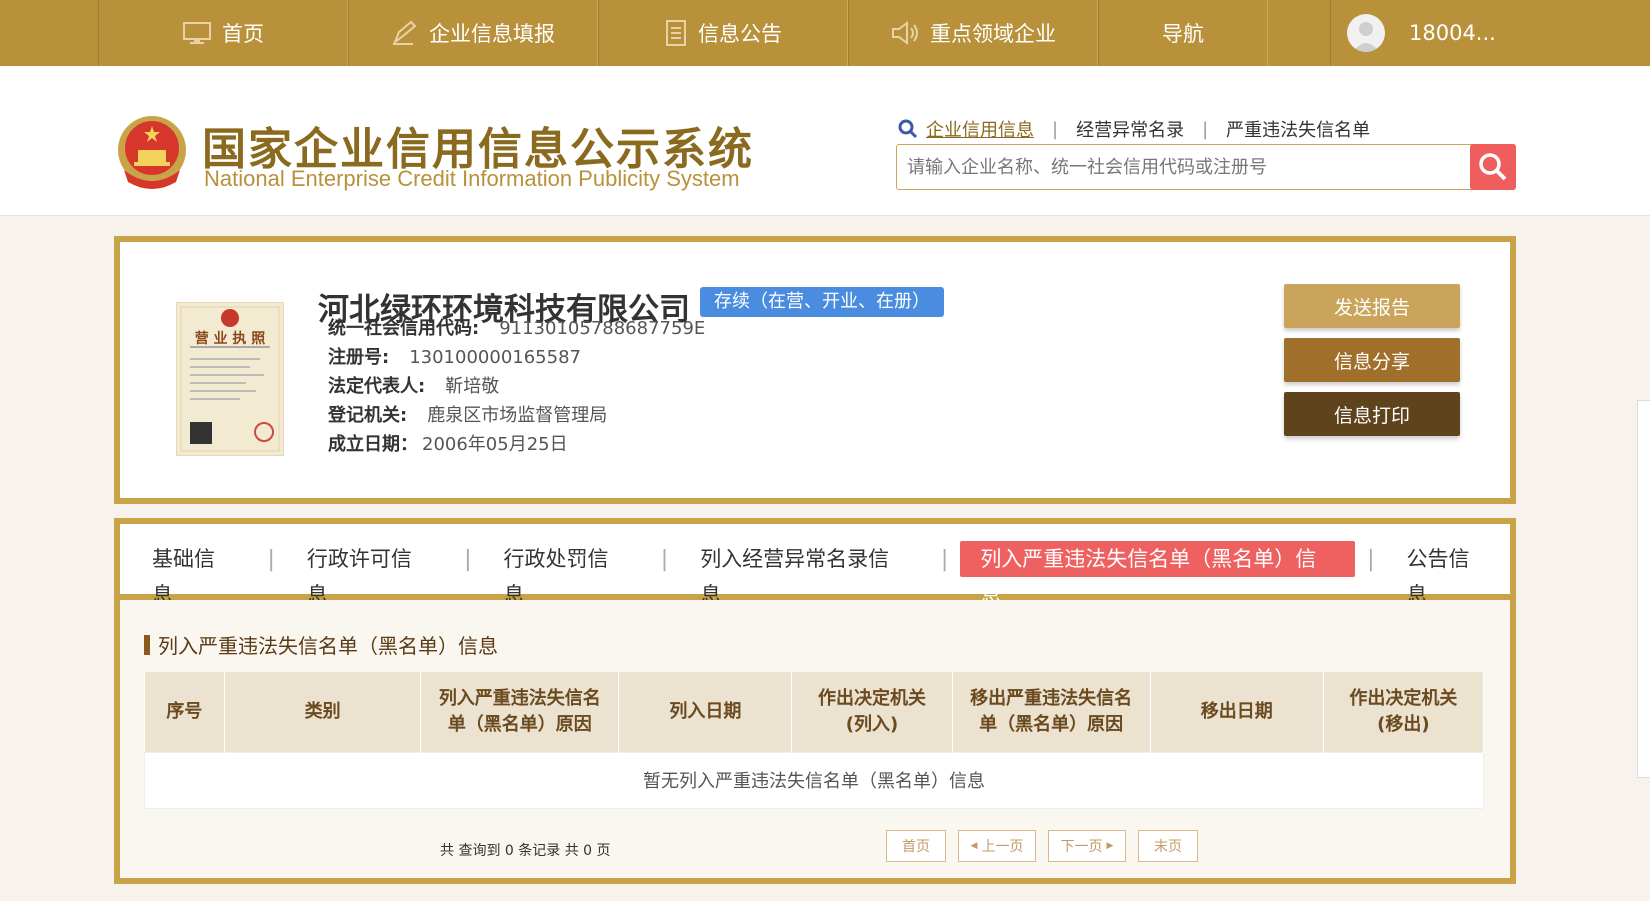  What do you see at coordinates (368, 415) in the screenshot?
I see `authority-label: 登记机关:` at bounding box center [368, 415].